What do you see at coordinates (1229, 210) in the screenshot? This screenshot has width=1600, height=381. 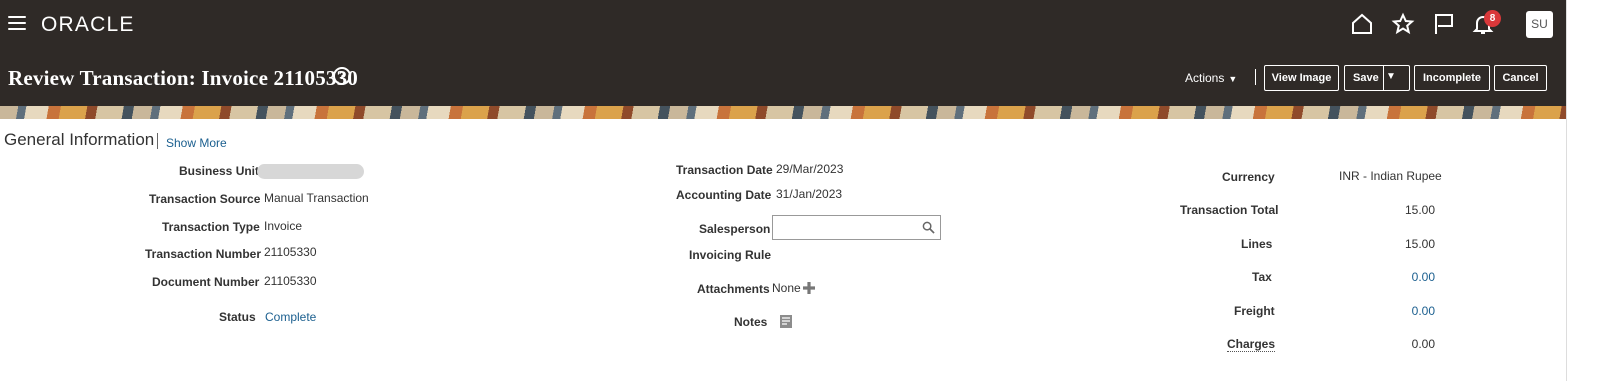 I see `transaction-total-label: Transaction Total` at bounding box center [1229, 210].